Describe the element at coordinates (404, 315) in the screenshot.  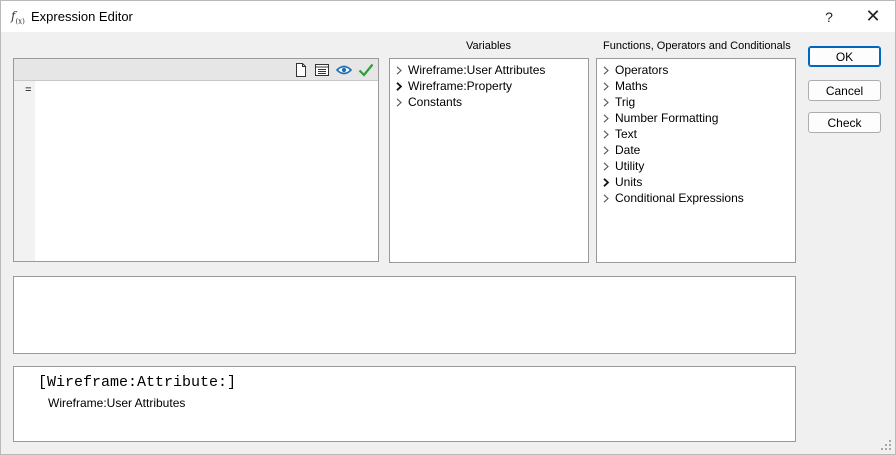
I see `result-panel` at that location.